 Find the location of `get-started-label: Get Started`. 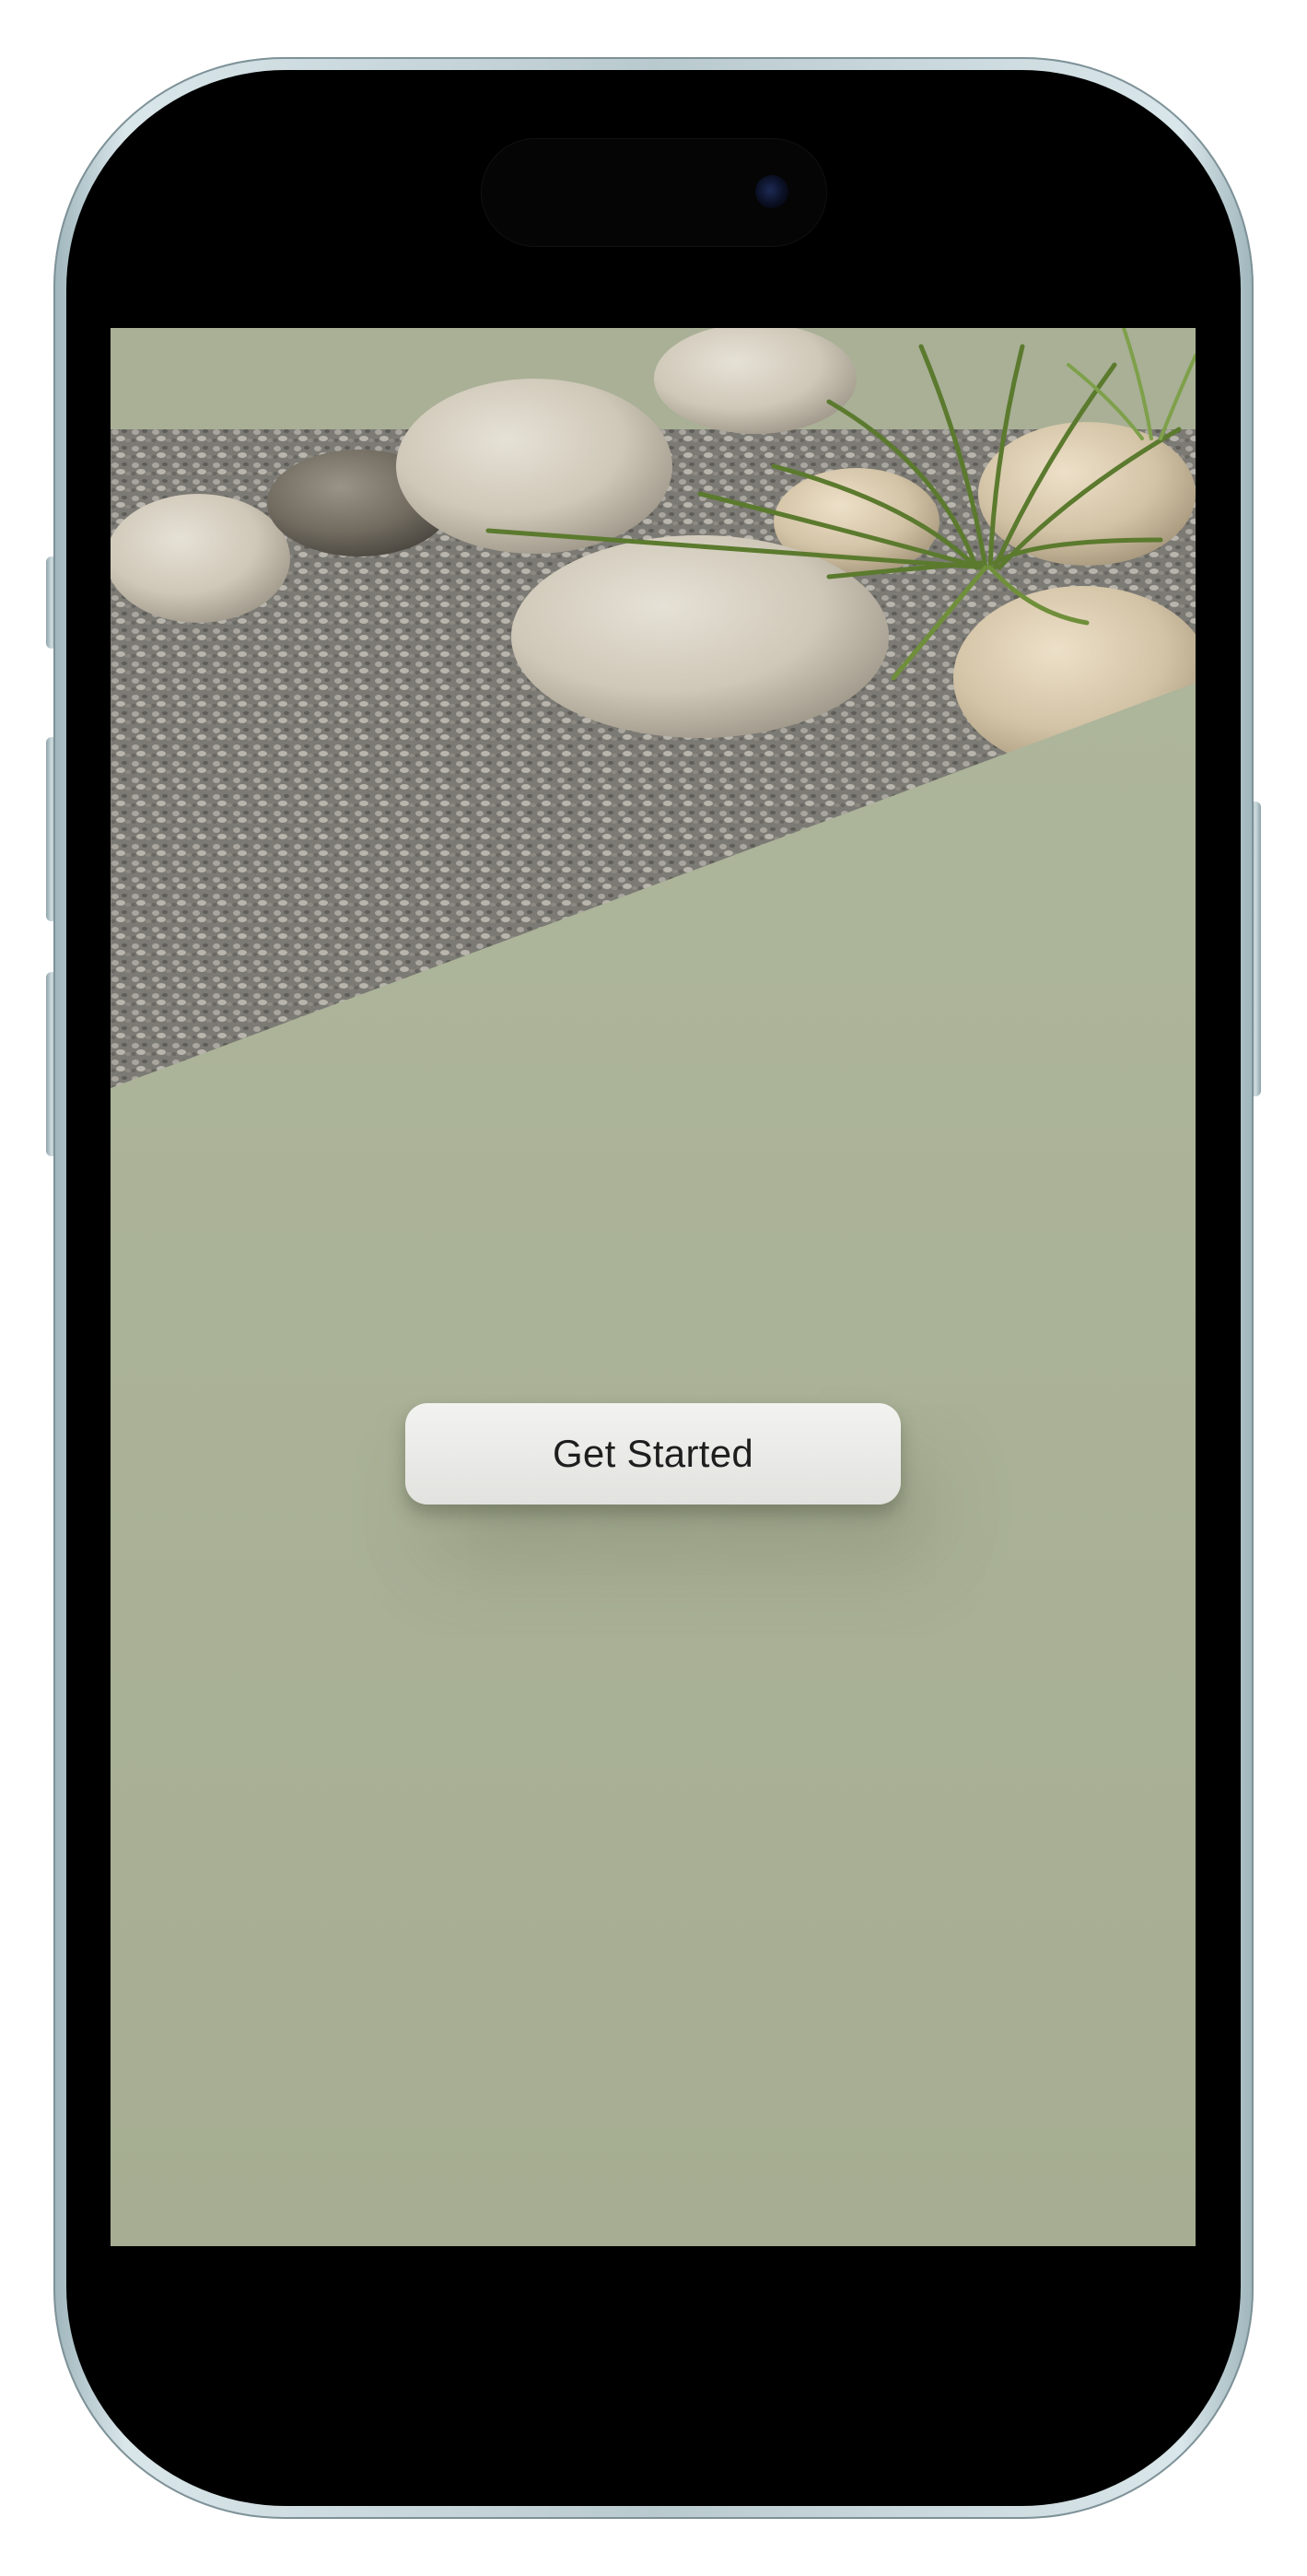

get-started-label: Get Started is located at coordinates (653, 1453).